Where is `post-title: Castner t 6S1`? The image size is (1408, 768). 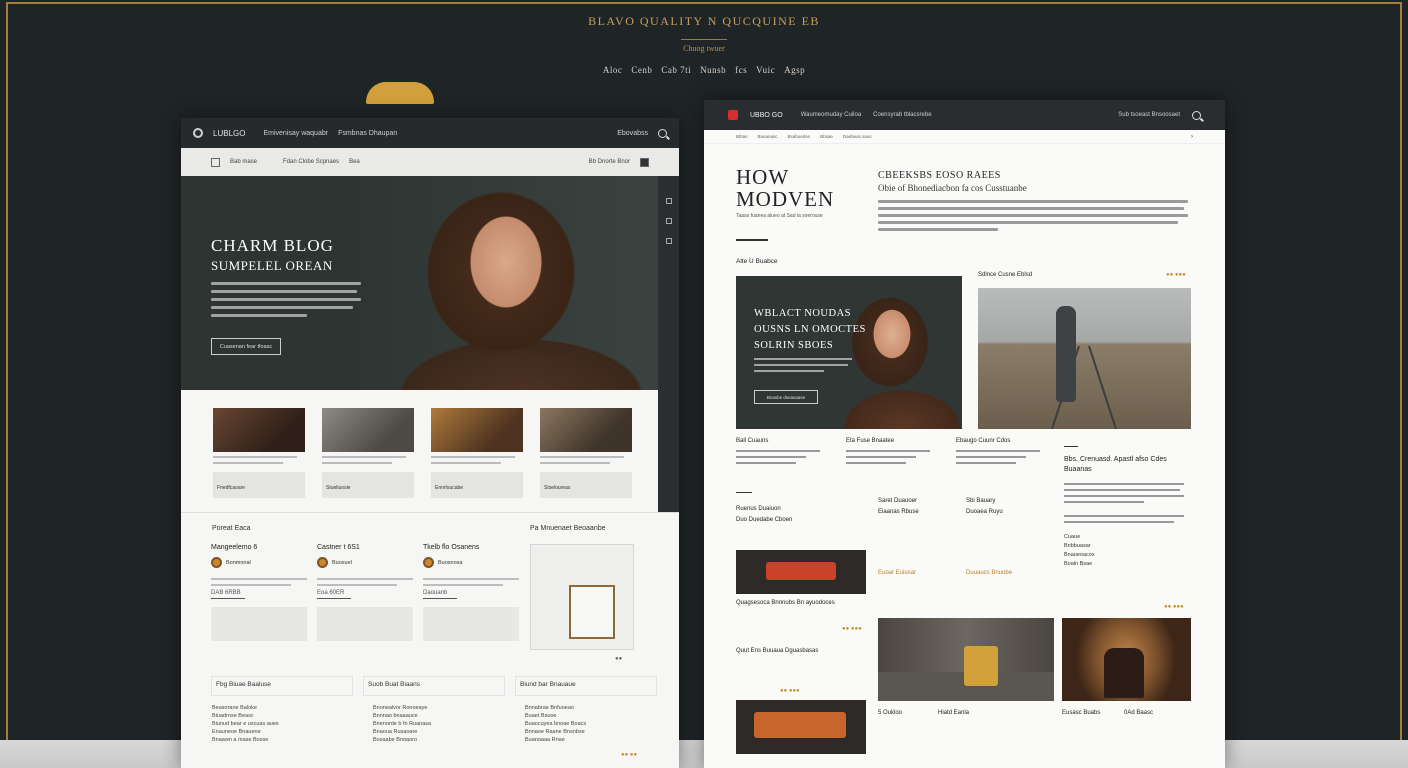 post-title: Castner t 6S1 is located at coordinates (365, 547).